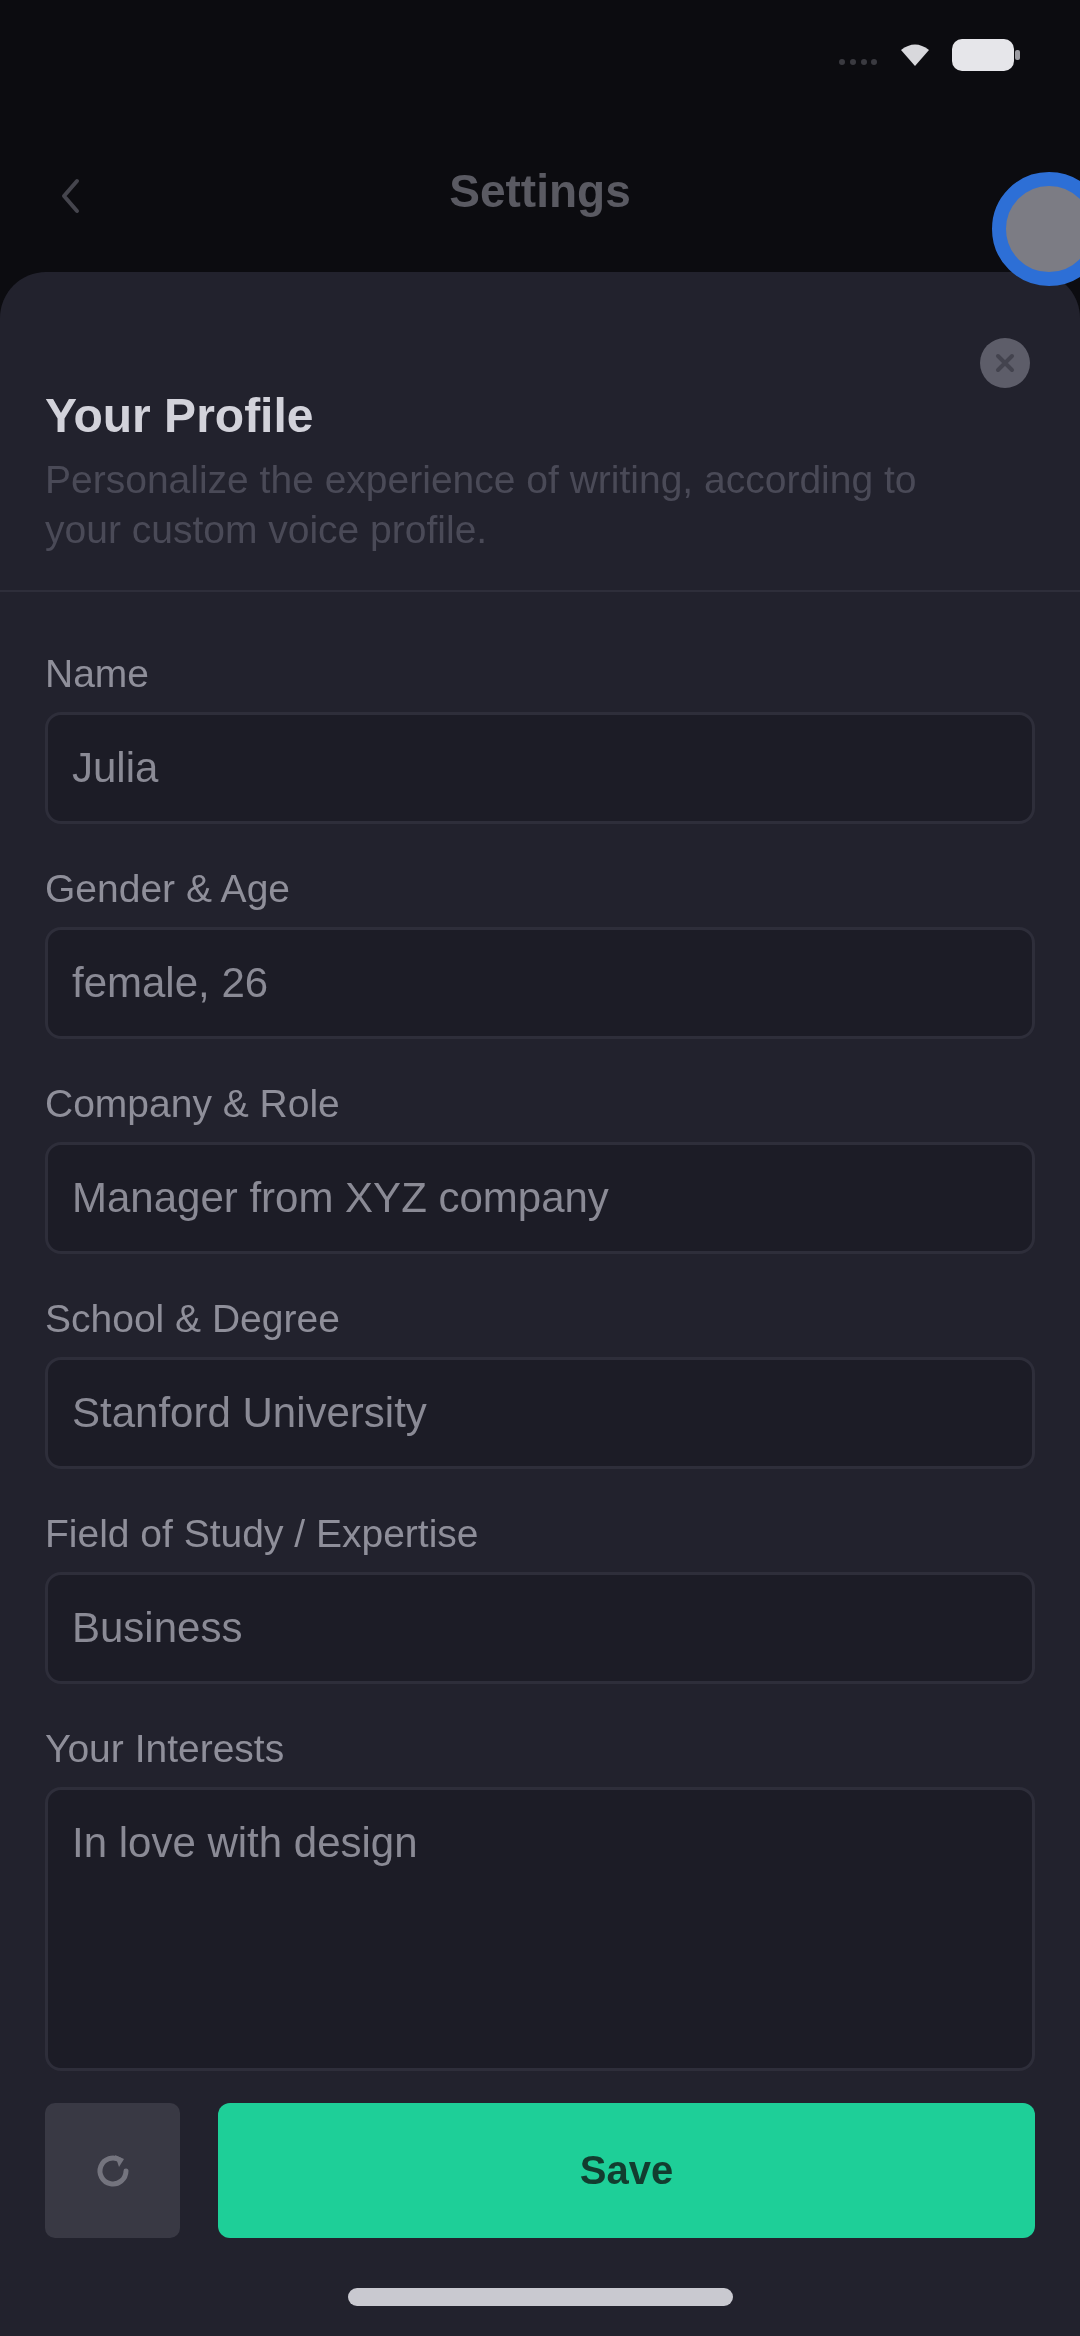 The height and width of the screenshot is (2336, 1080). I want to click on profile-title: Your Profile, so click(180, 416).